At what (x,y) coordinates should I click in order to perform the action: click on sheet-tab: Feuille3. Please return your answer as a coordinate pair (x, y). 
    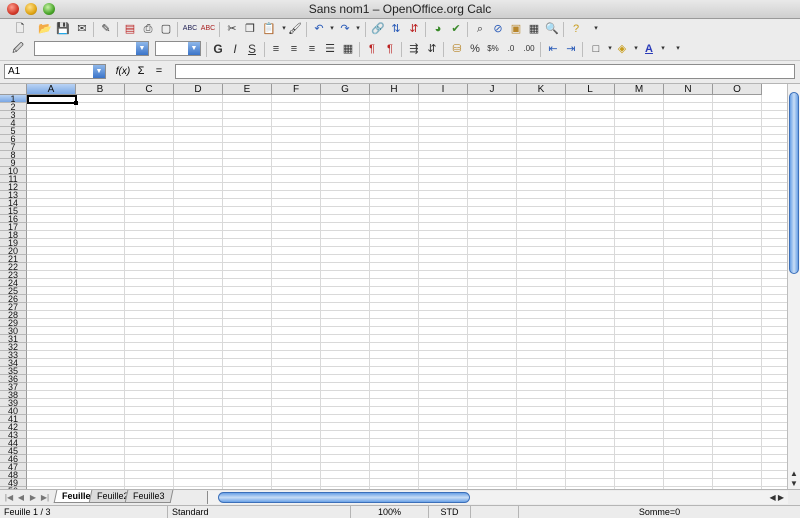
    Looking at the image, I should click on (148, 496).